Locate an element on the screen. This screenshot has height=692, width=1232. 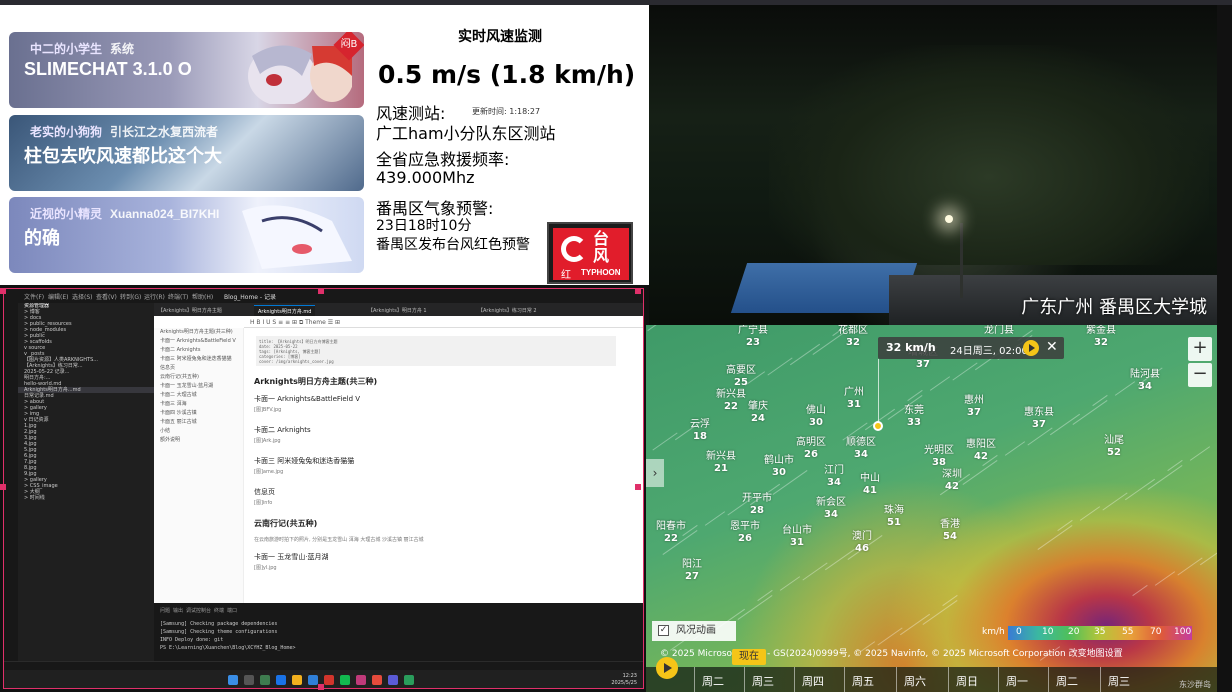
zoom-in-button: + is located at coordinates (1200, 349).